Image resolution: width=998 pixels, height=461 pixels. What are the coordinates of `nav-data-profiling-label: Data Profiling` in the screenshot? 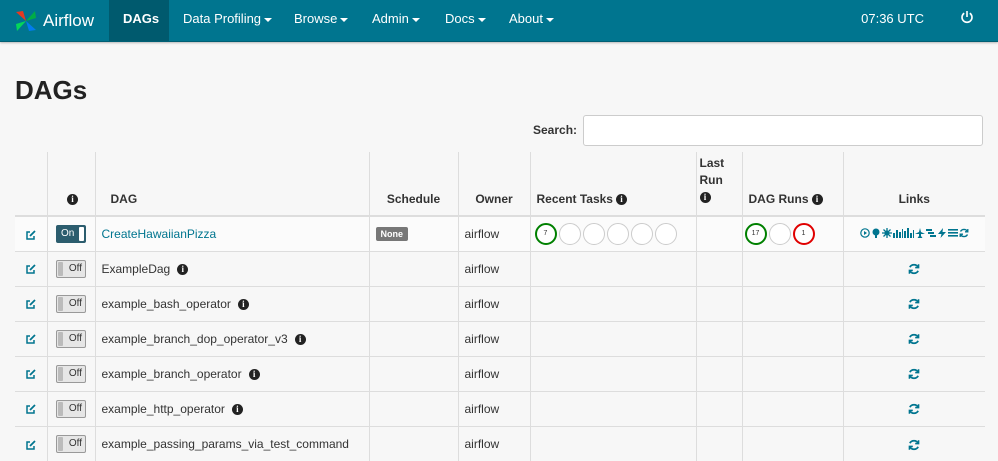 It's located at (222, 18).